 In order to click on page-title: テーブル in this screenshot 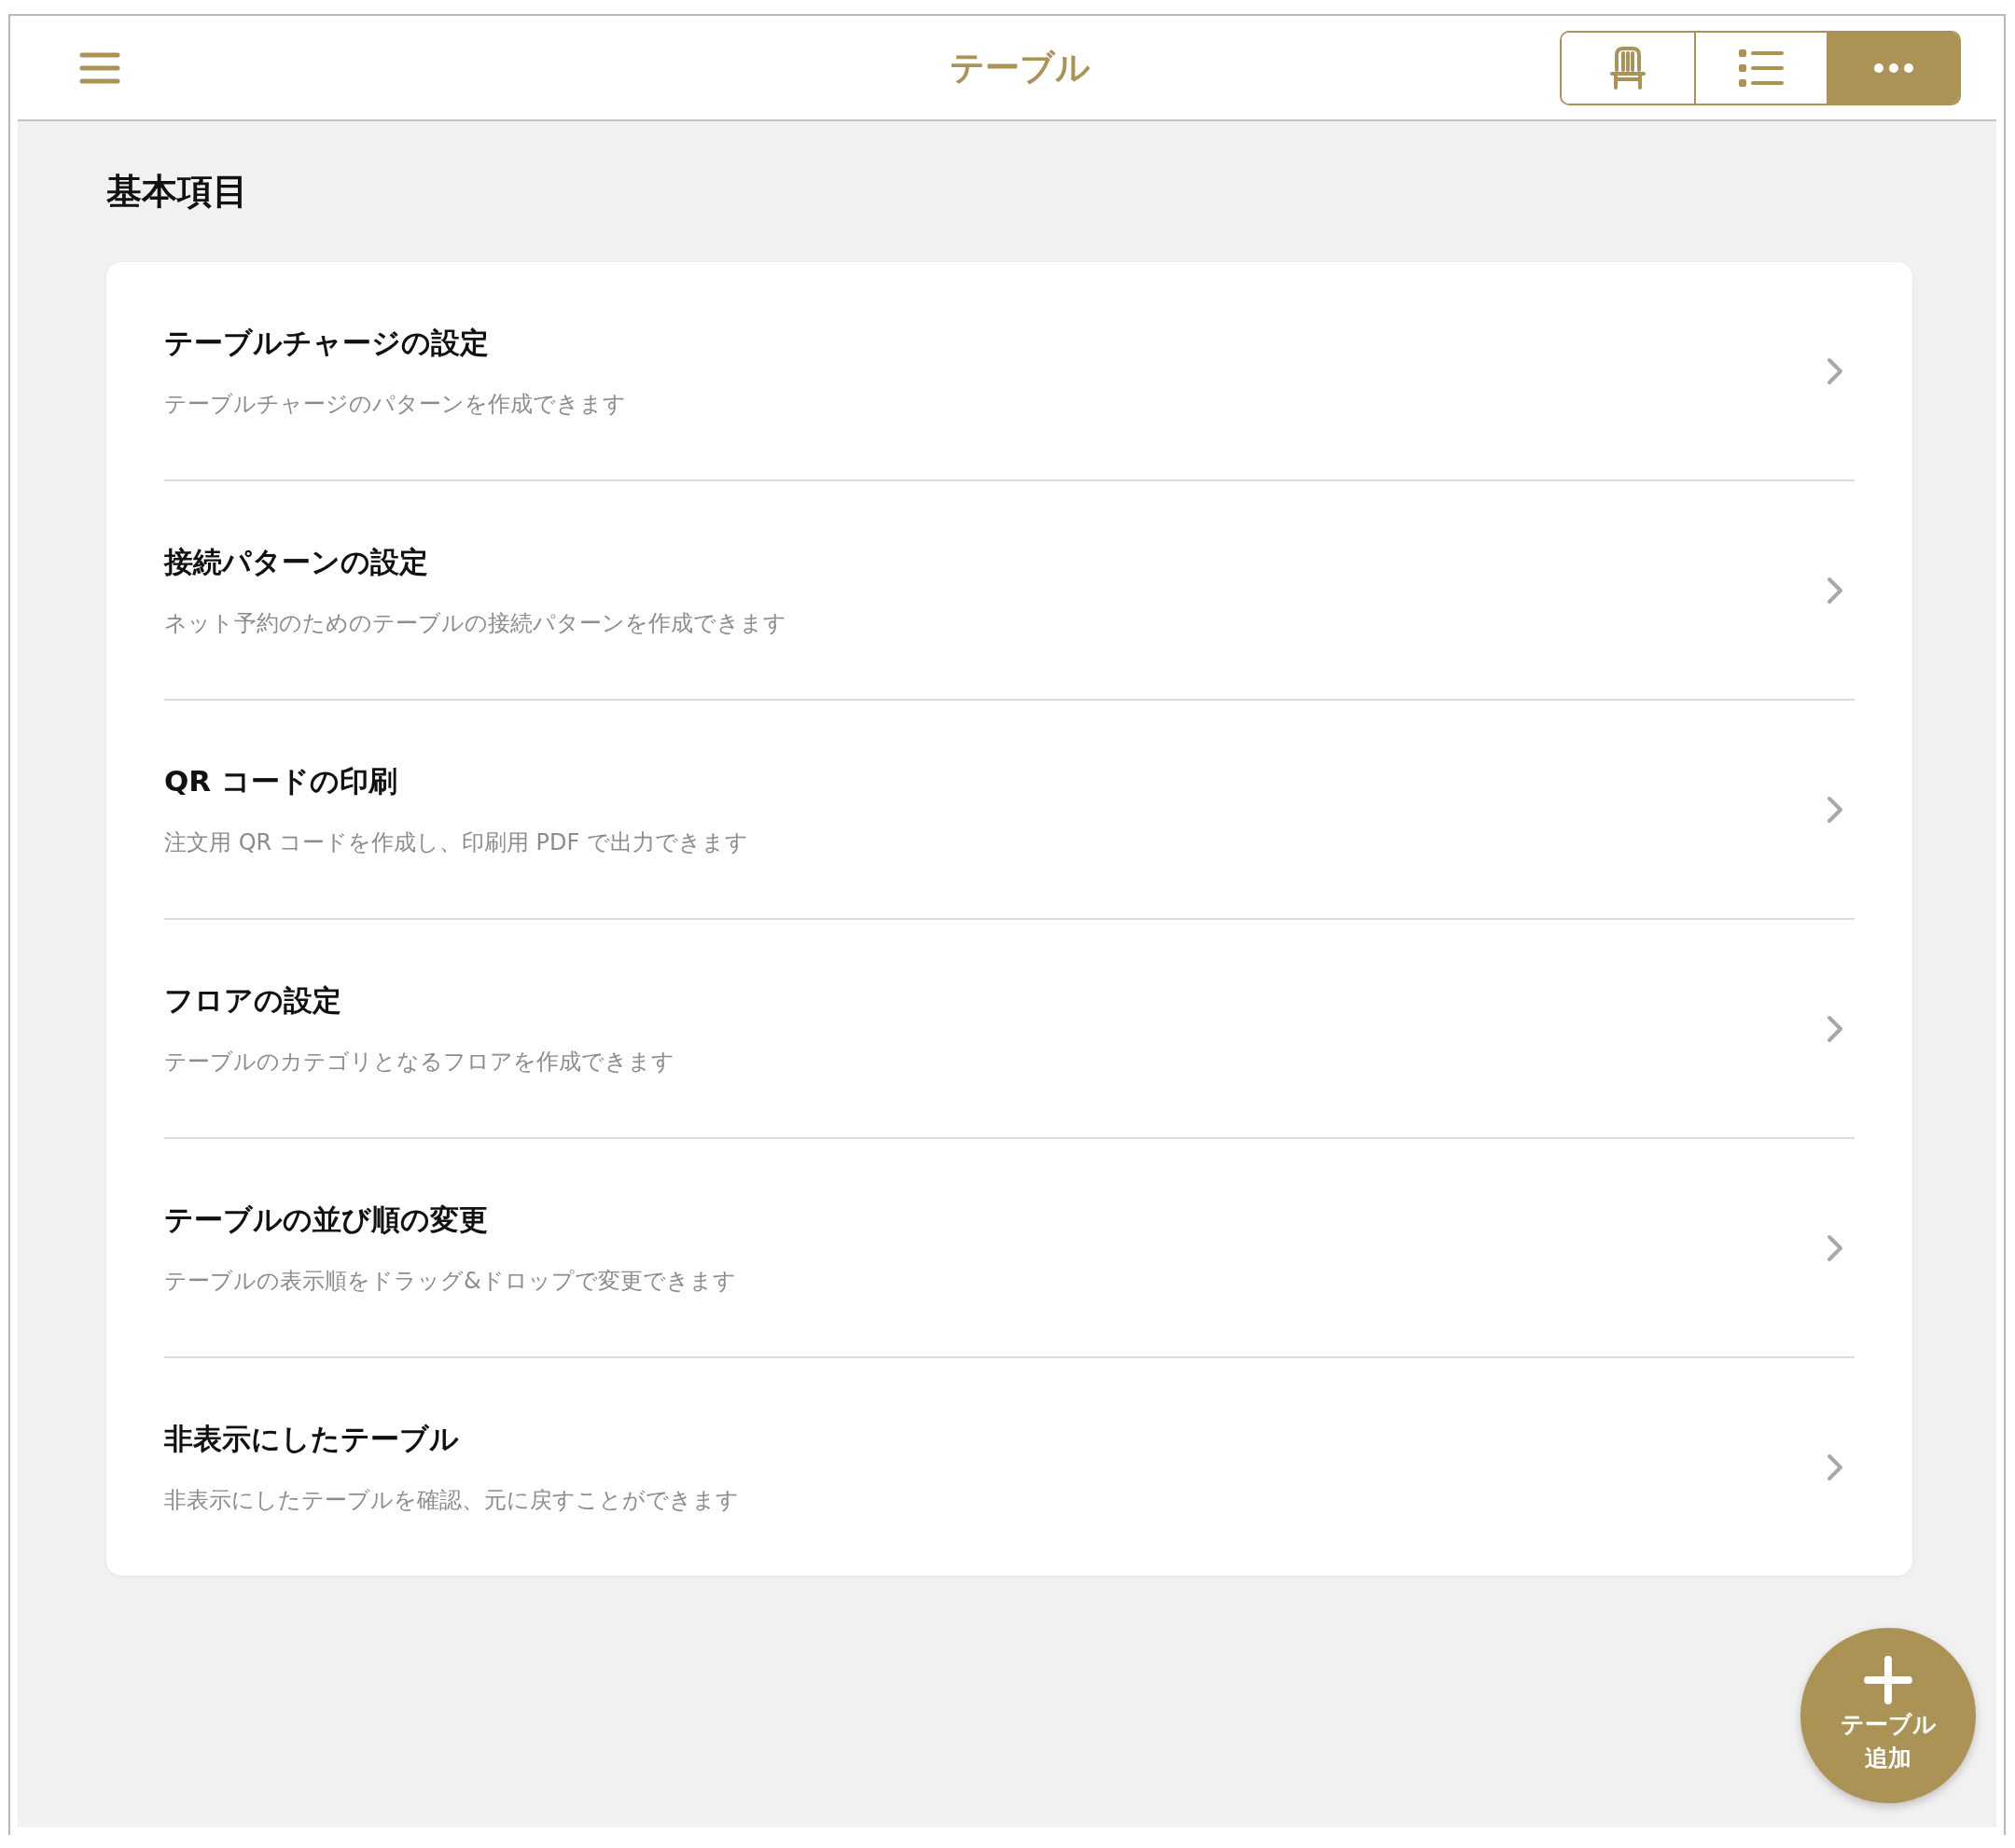, I will do `click(1020, 68)`.